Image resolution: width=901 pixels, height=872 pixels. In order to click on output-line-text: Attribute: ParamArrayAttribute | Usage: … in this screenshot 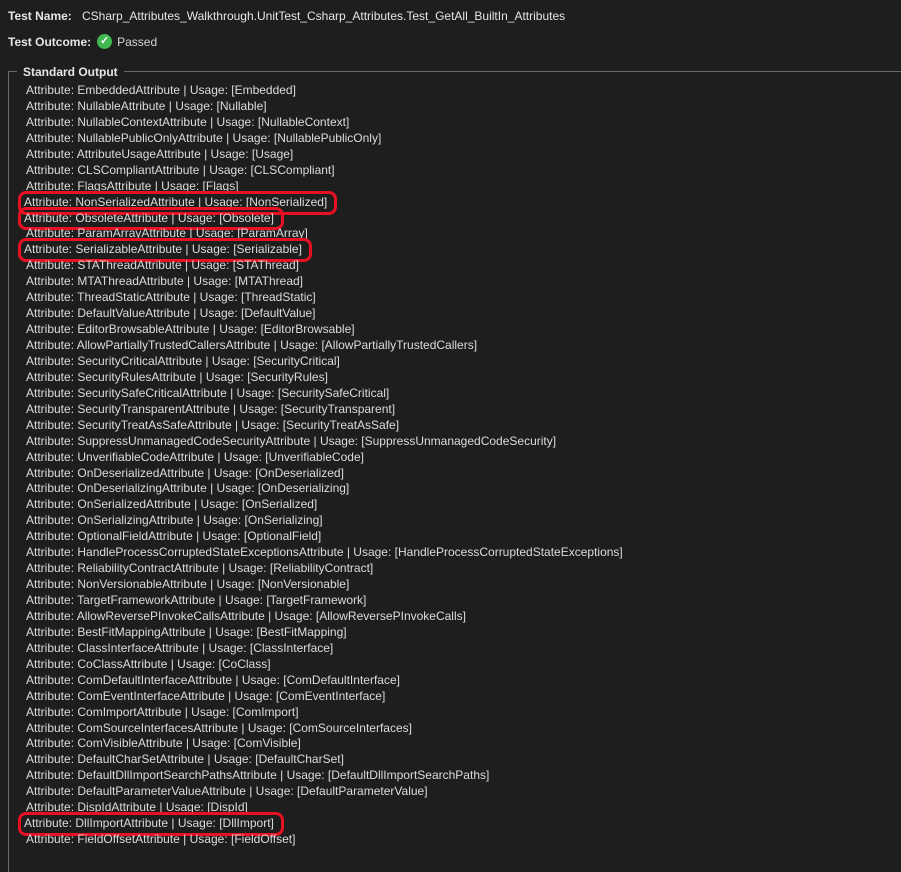, I will do `click(167, 233)`.